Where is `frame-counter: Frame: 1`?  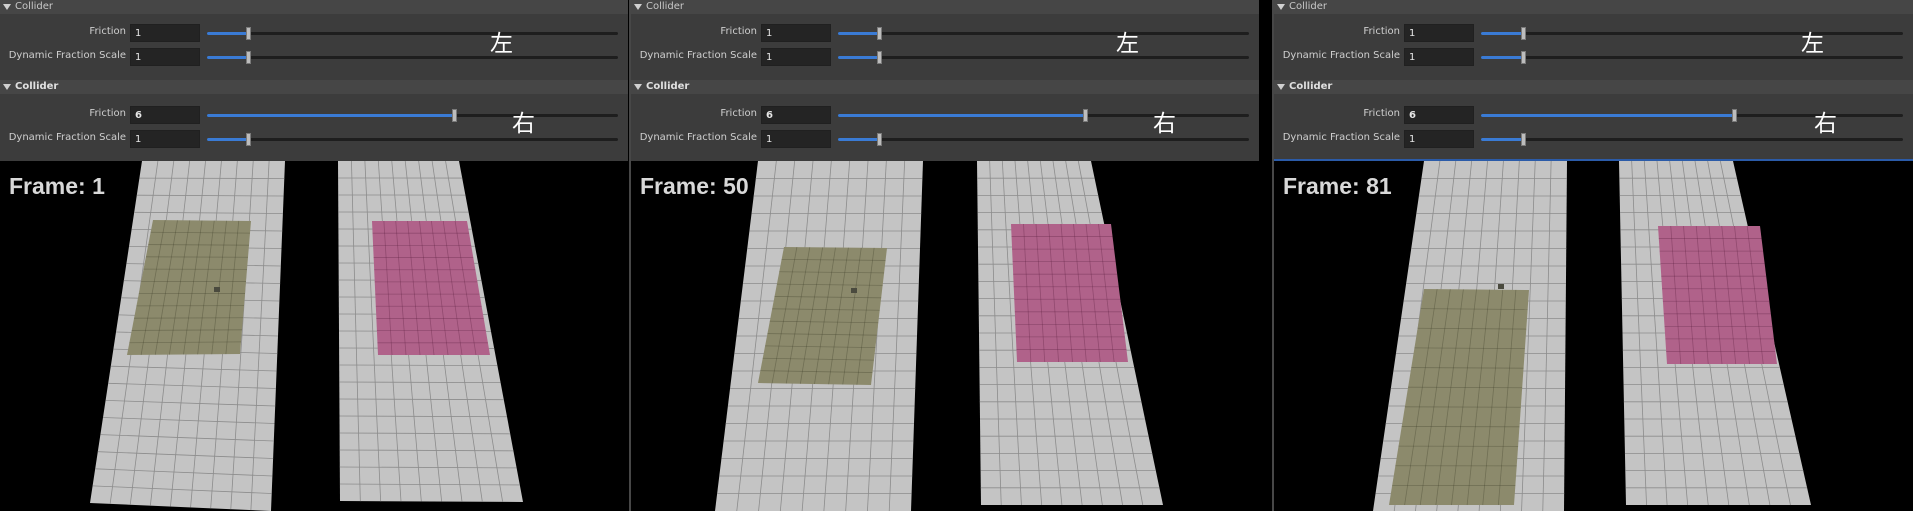 frame-counter: Frame: 1 is located at coordinates (57, 186).